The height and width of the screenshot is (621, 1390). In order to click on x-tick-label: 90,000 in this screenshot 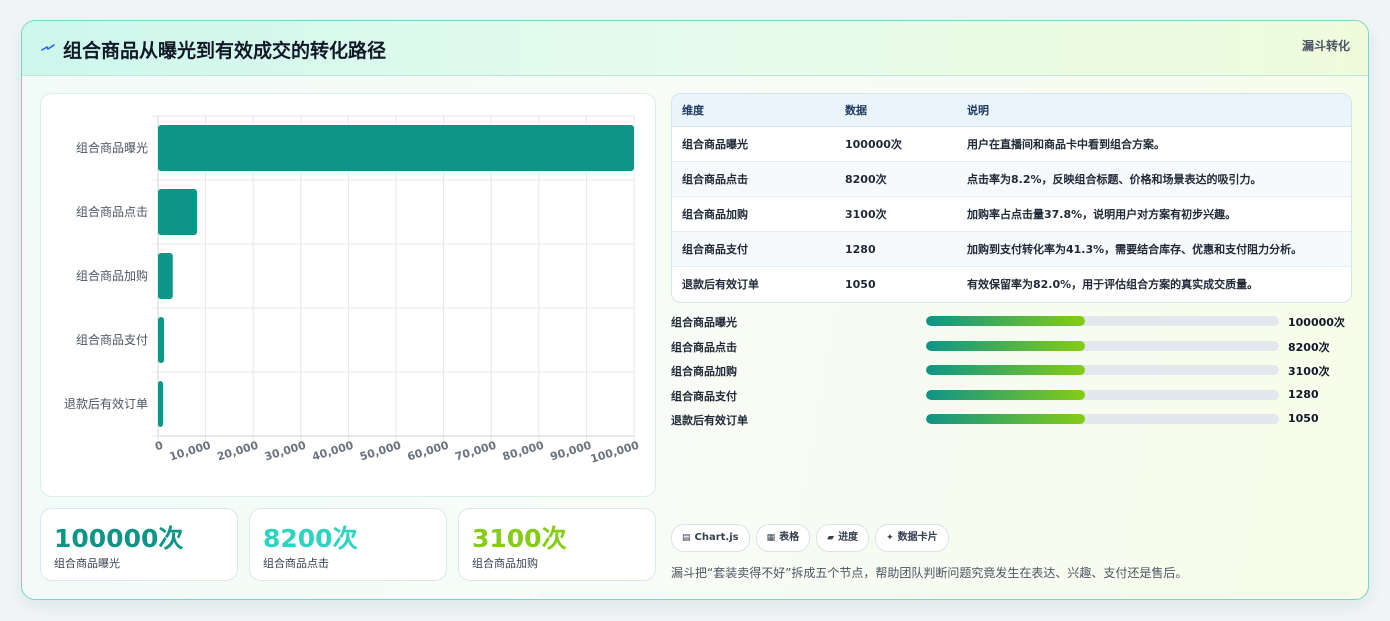, I will do `click(571, 451)`.